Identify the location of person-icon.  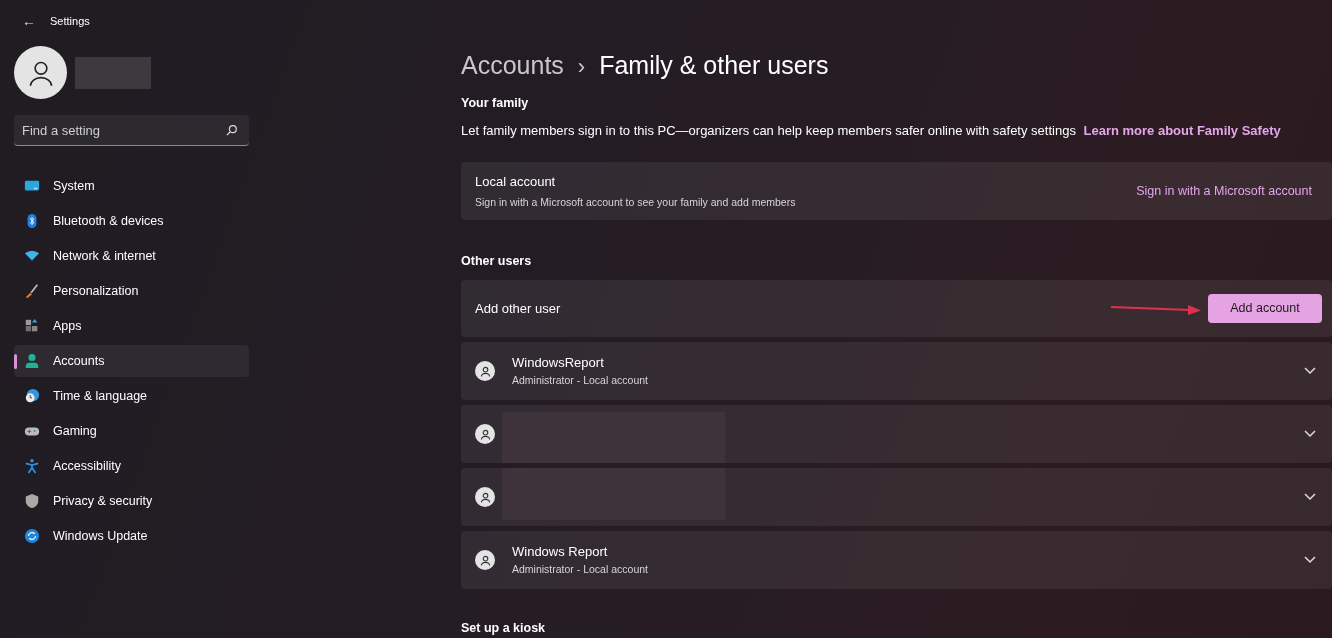
(32, 361).